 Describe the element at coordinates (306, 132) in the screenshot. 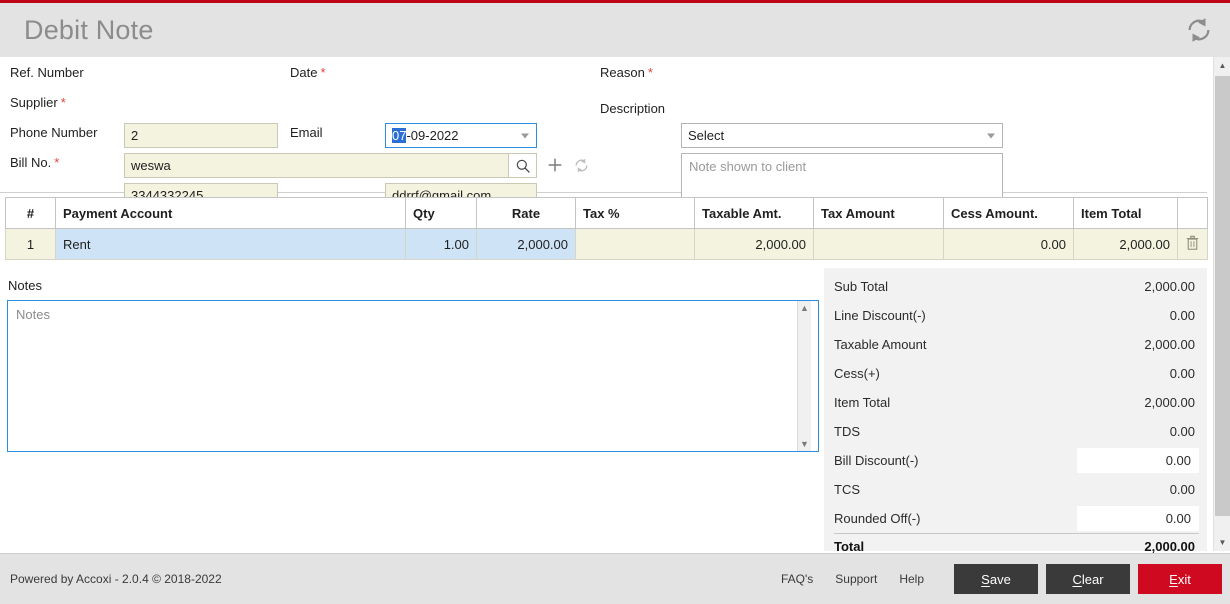

I see `email-label: Email` at that location.